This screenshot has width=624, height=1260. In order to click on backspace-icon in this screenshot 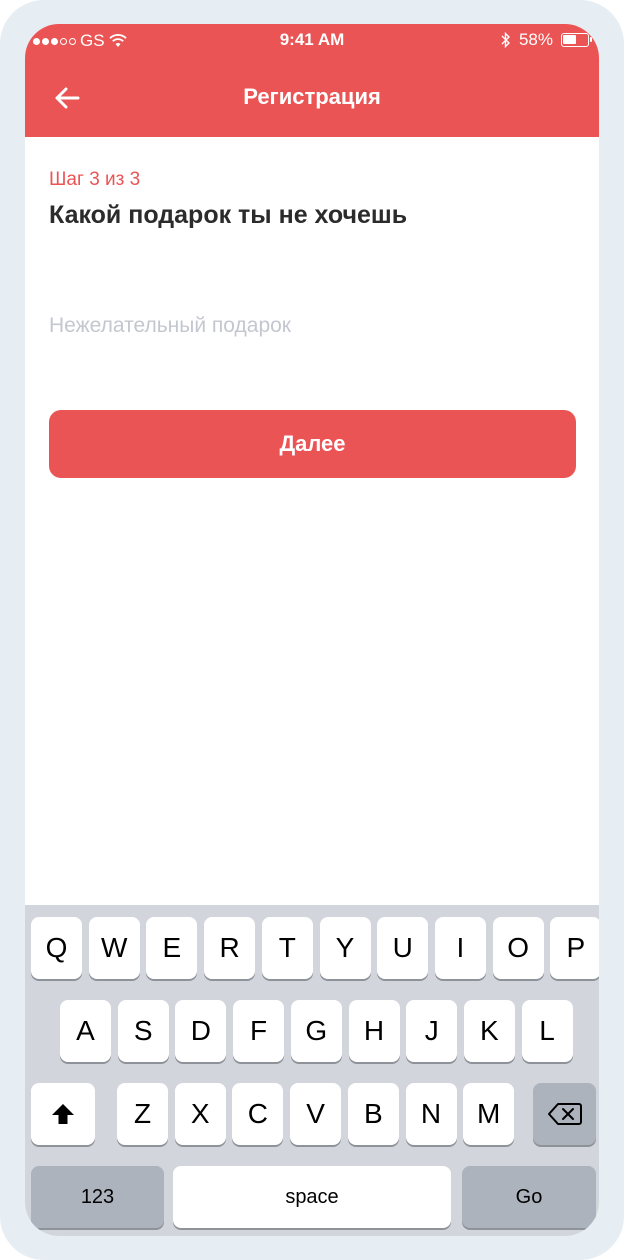, I will do `click(564, 1114)`.